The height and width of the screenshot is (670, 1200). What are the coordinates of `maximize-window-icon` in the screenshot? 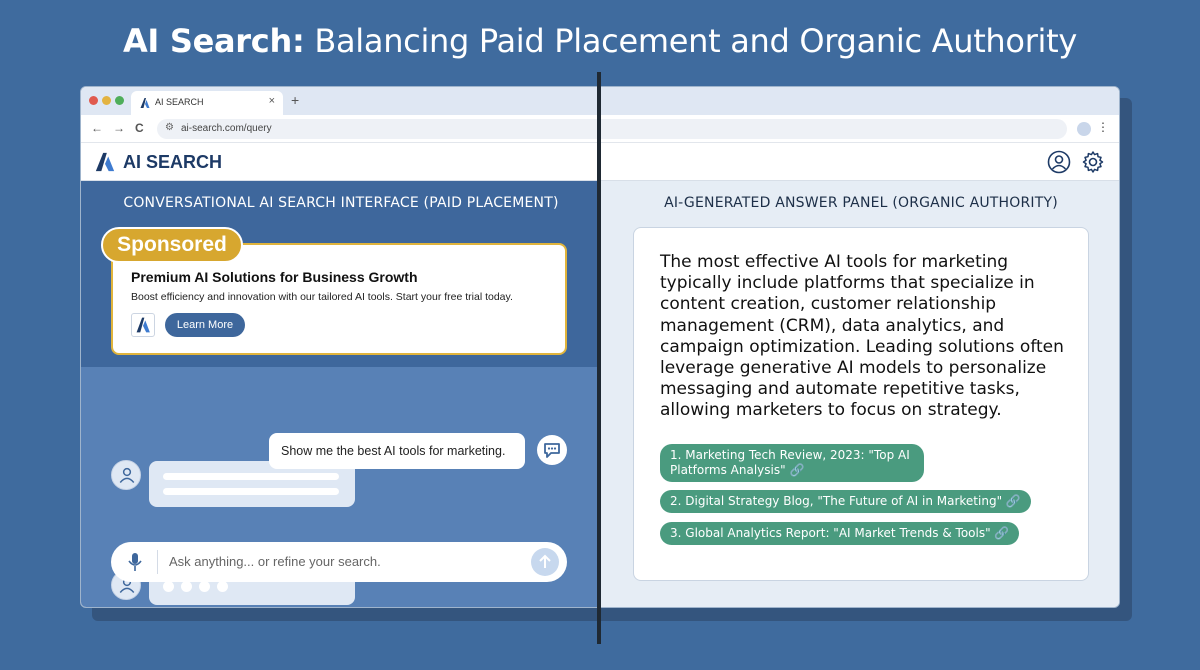 It's located at (119, 100).